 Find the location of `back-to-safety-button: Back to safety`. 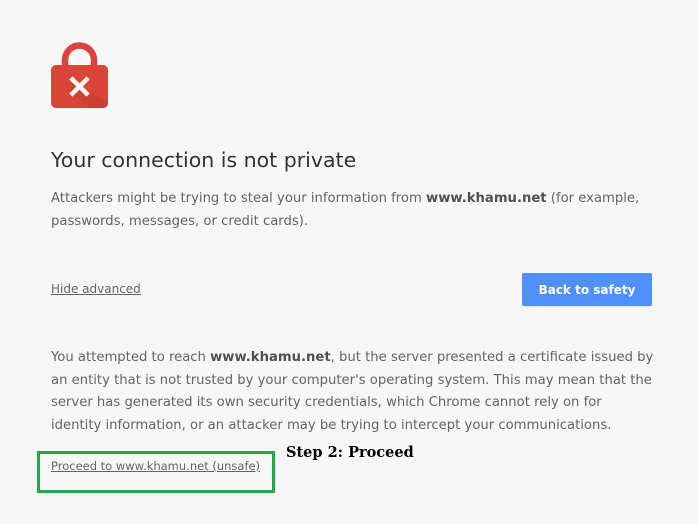

back-to-safety-button: Back to safety is located at coordinates (587, 289).